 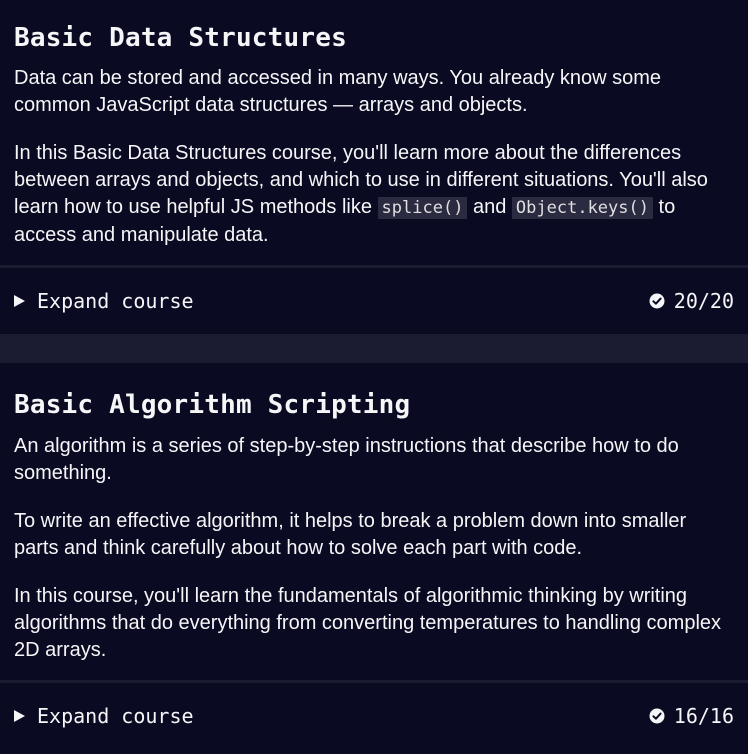 What do you see at coordinates (212, 405) in the screenshot?
I see `course-title: Basic Algorithm Scripting` at bounding box center [212, 405].